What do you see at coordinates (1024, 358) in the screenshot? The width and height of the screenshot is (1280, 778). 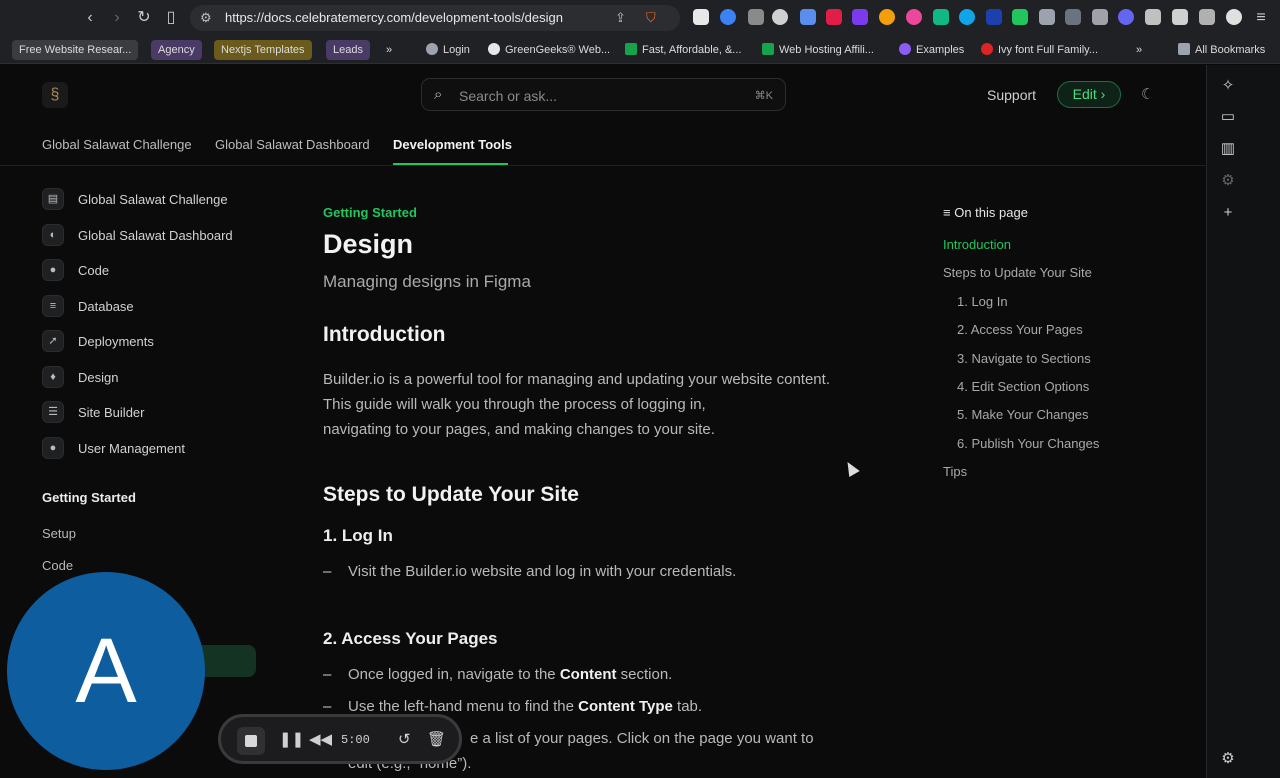 I see `toc-item: 3. Navigate to Sections` at bounding box center [1024, 358].